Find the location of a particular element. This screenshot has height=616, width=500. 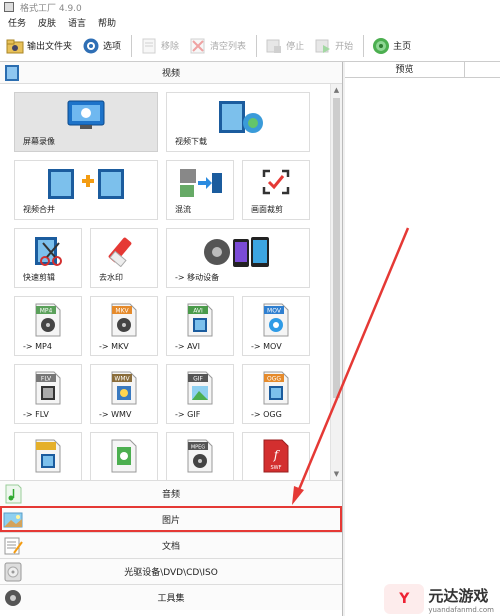

category-picture: 图片 is located at coordinates (171, 519).